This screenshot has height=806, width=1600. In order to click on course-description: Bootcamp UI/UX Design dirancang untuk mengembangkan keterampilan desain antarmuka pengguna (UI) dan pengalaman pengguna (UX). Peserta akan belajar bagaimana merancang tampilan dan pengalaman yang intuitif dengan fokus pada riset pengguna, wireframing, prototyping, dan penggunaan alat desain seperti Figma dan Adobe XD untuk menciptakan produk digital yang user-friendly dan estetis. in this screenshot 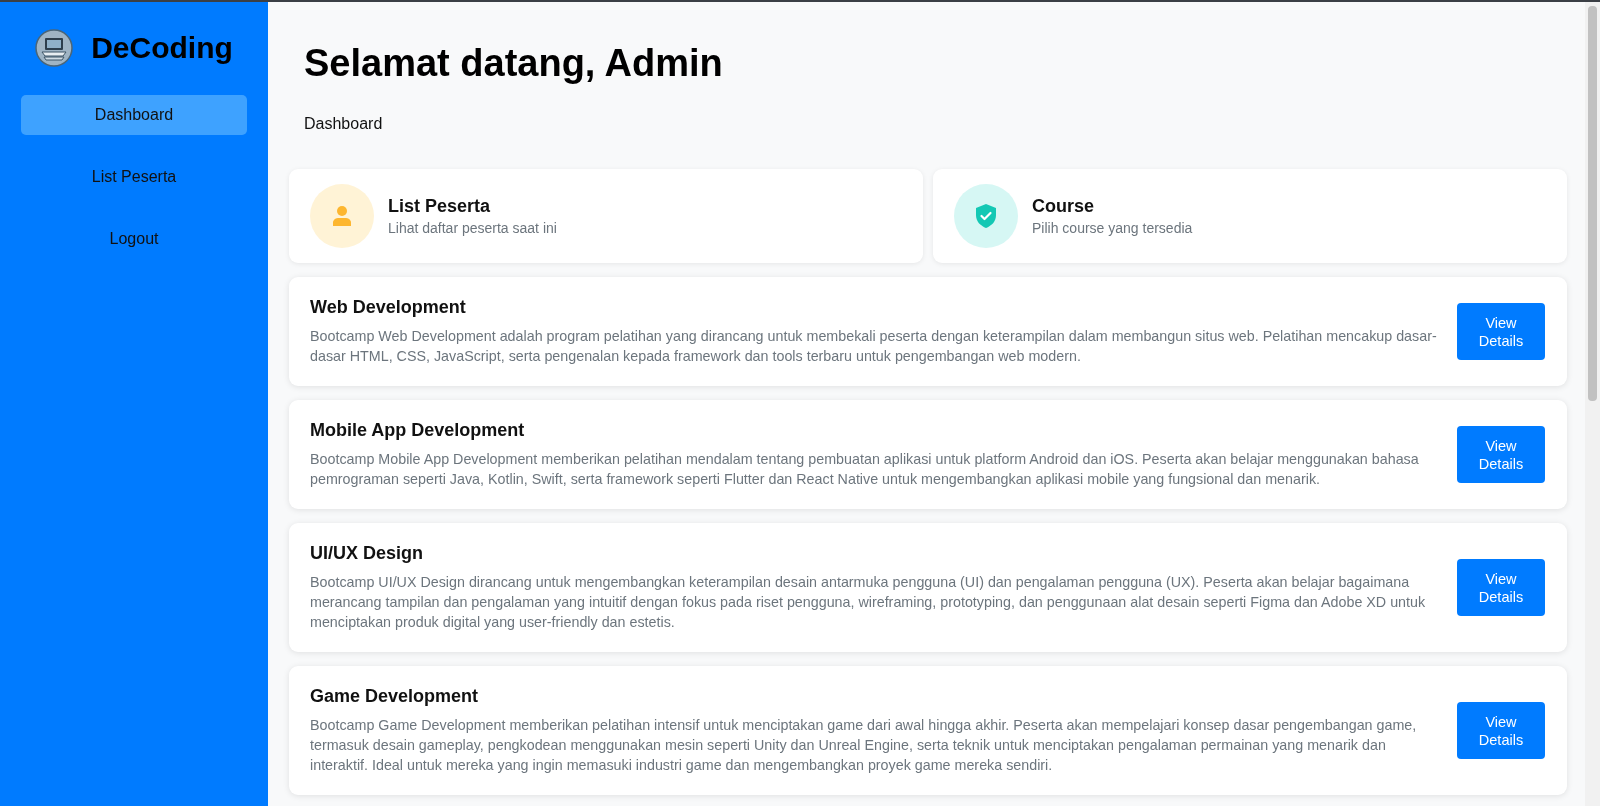, I will do `click(868, 602)`.